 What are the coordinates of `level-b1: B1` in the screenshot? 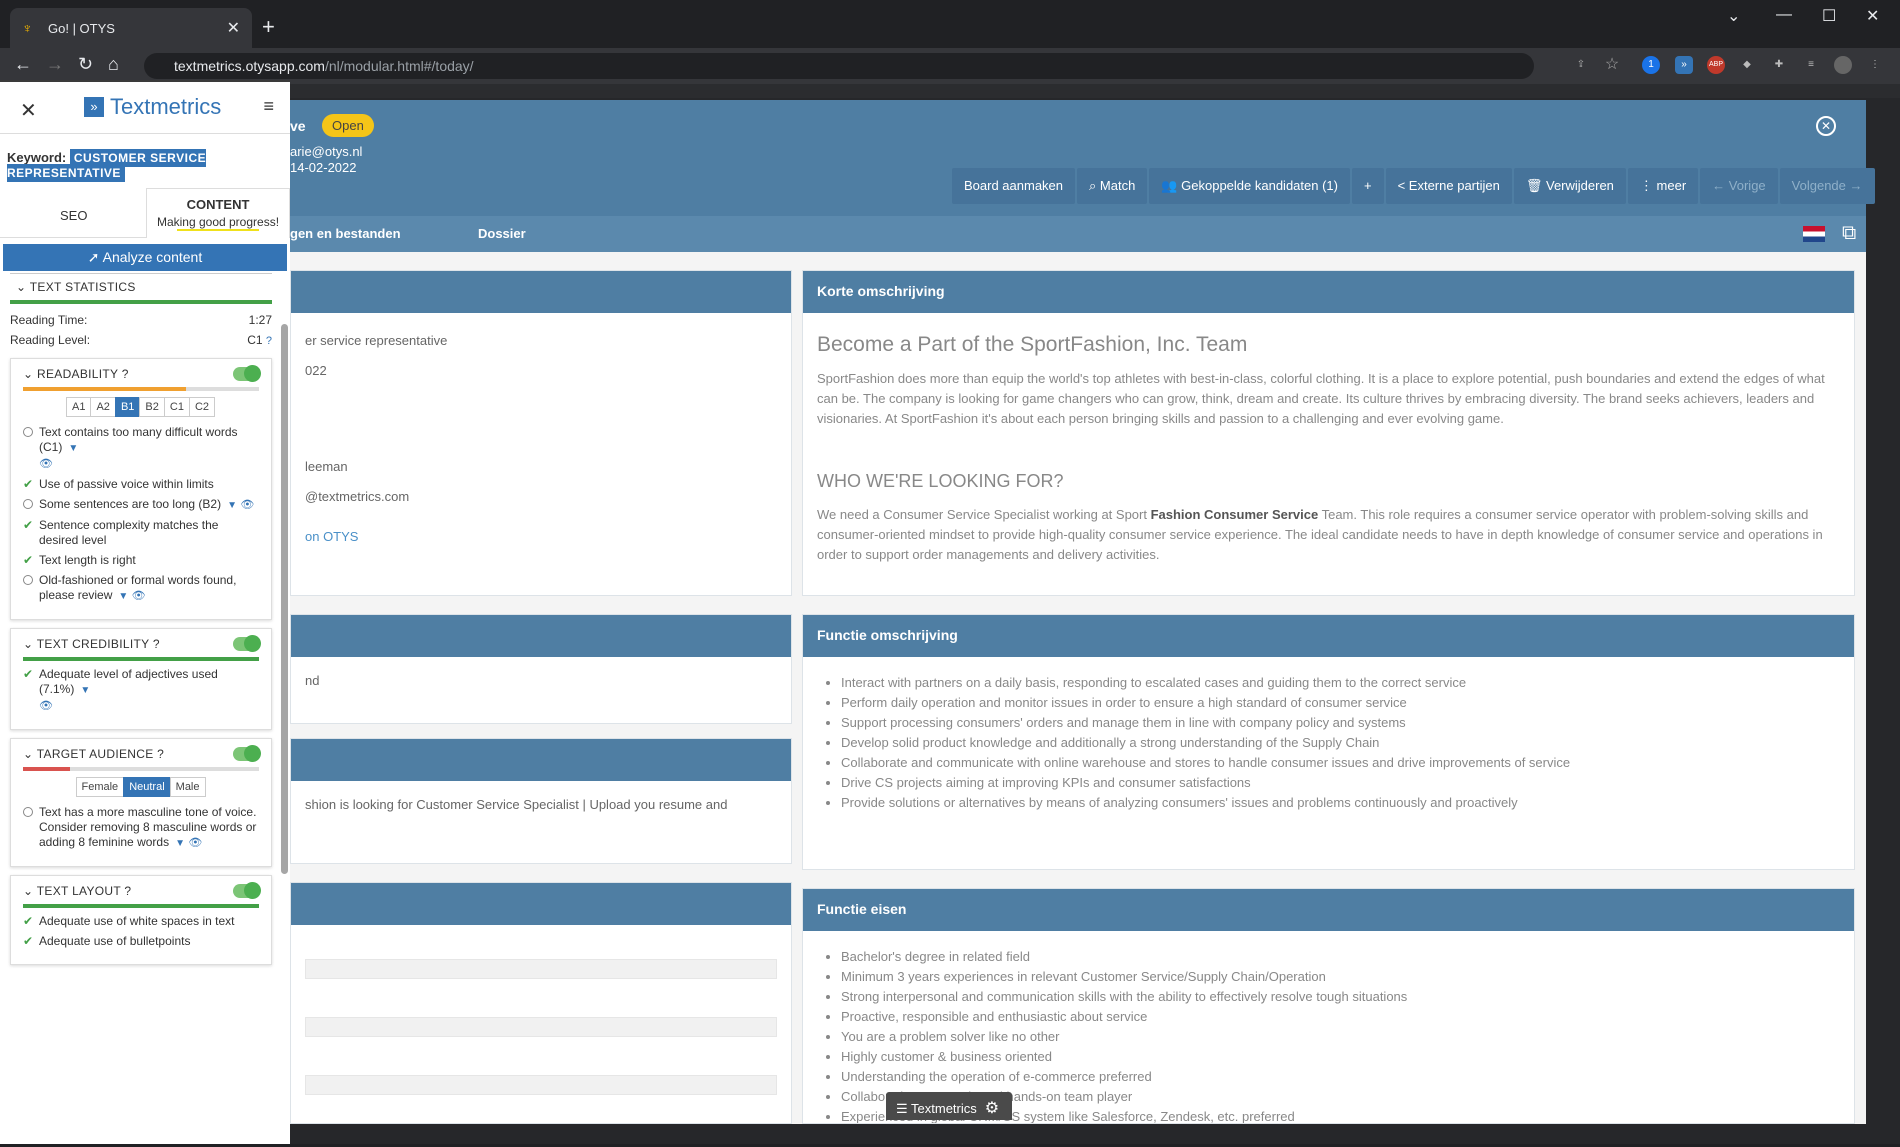 It's located at (127, 407).